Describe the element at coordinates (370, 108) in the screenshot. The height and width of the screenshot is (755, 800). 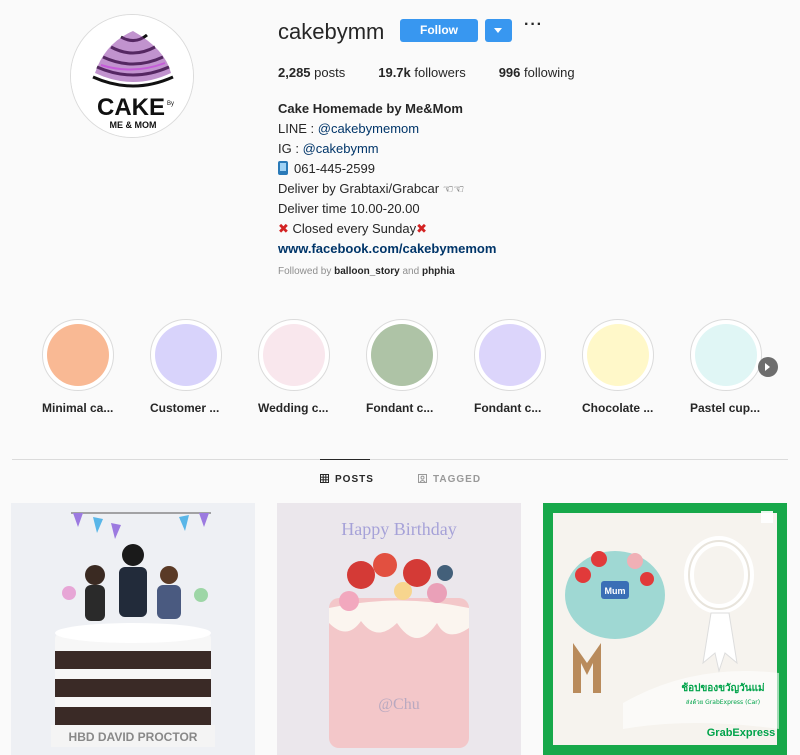
I see `bio-full-name: Cake Homemade by Me&Mom` at that location.